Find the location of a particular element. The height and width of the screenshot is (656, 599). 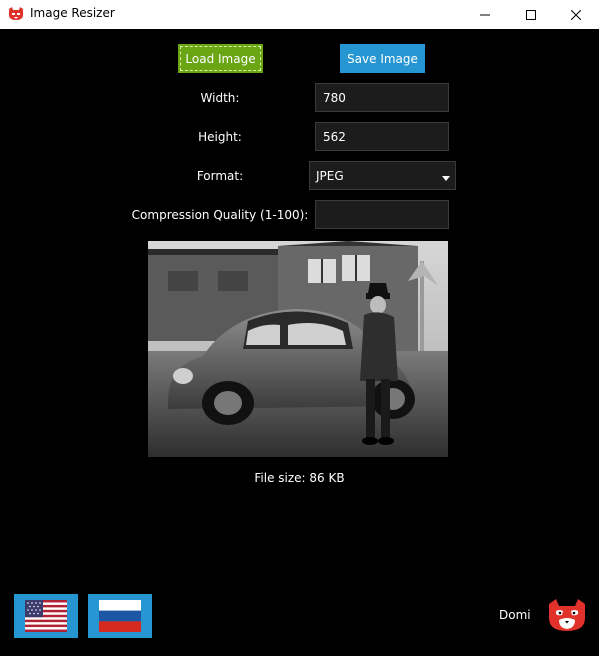

chevron-down-icon is located at coordinates (446, 178).